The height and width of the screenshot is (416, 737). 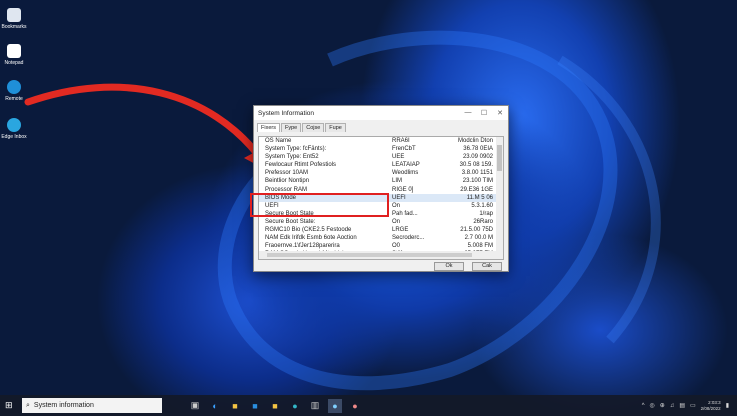 What do you see at coordinates (145, 123) in the screenshot?
I see `red-arrow` at bounding box center [145, 123].